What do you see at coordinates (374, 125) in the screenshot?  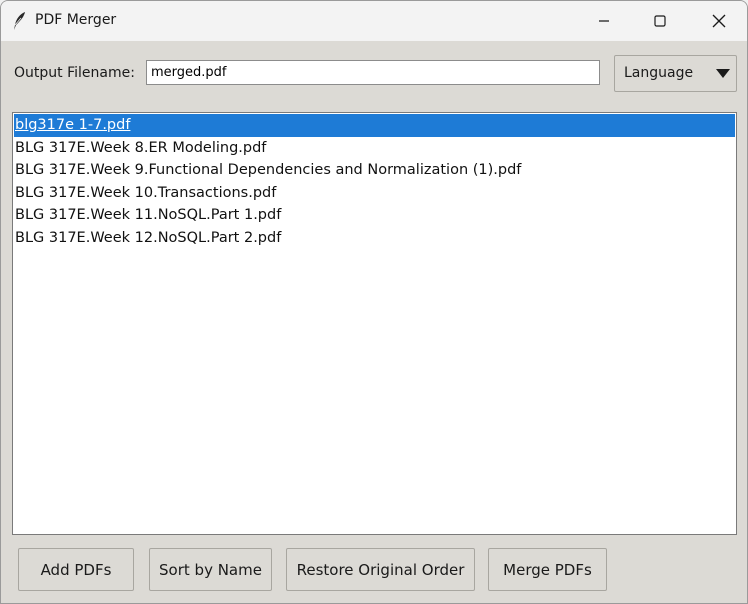 I see `file-list-item: blg317e 1-7.pdf` at bounding box center [374, 125].